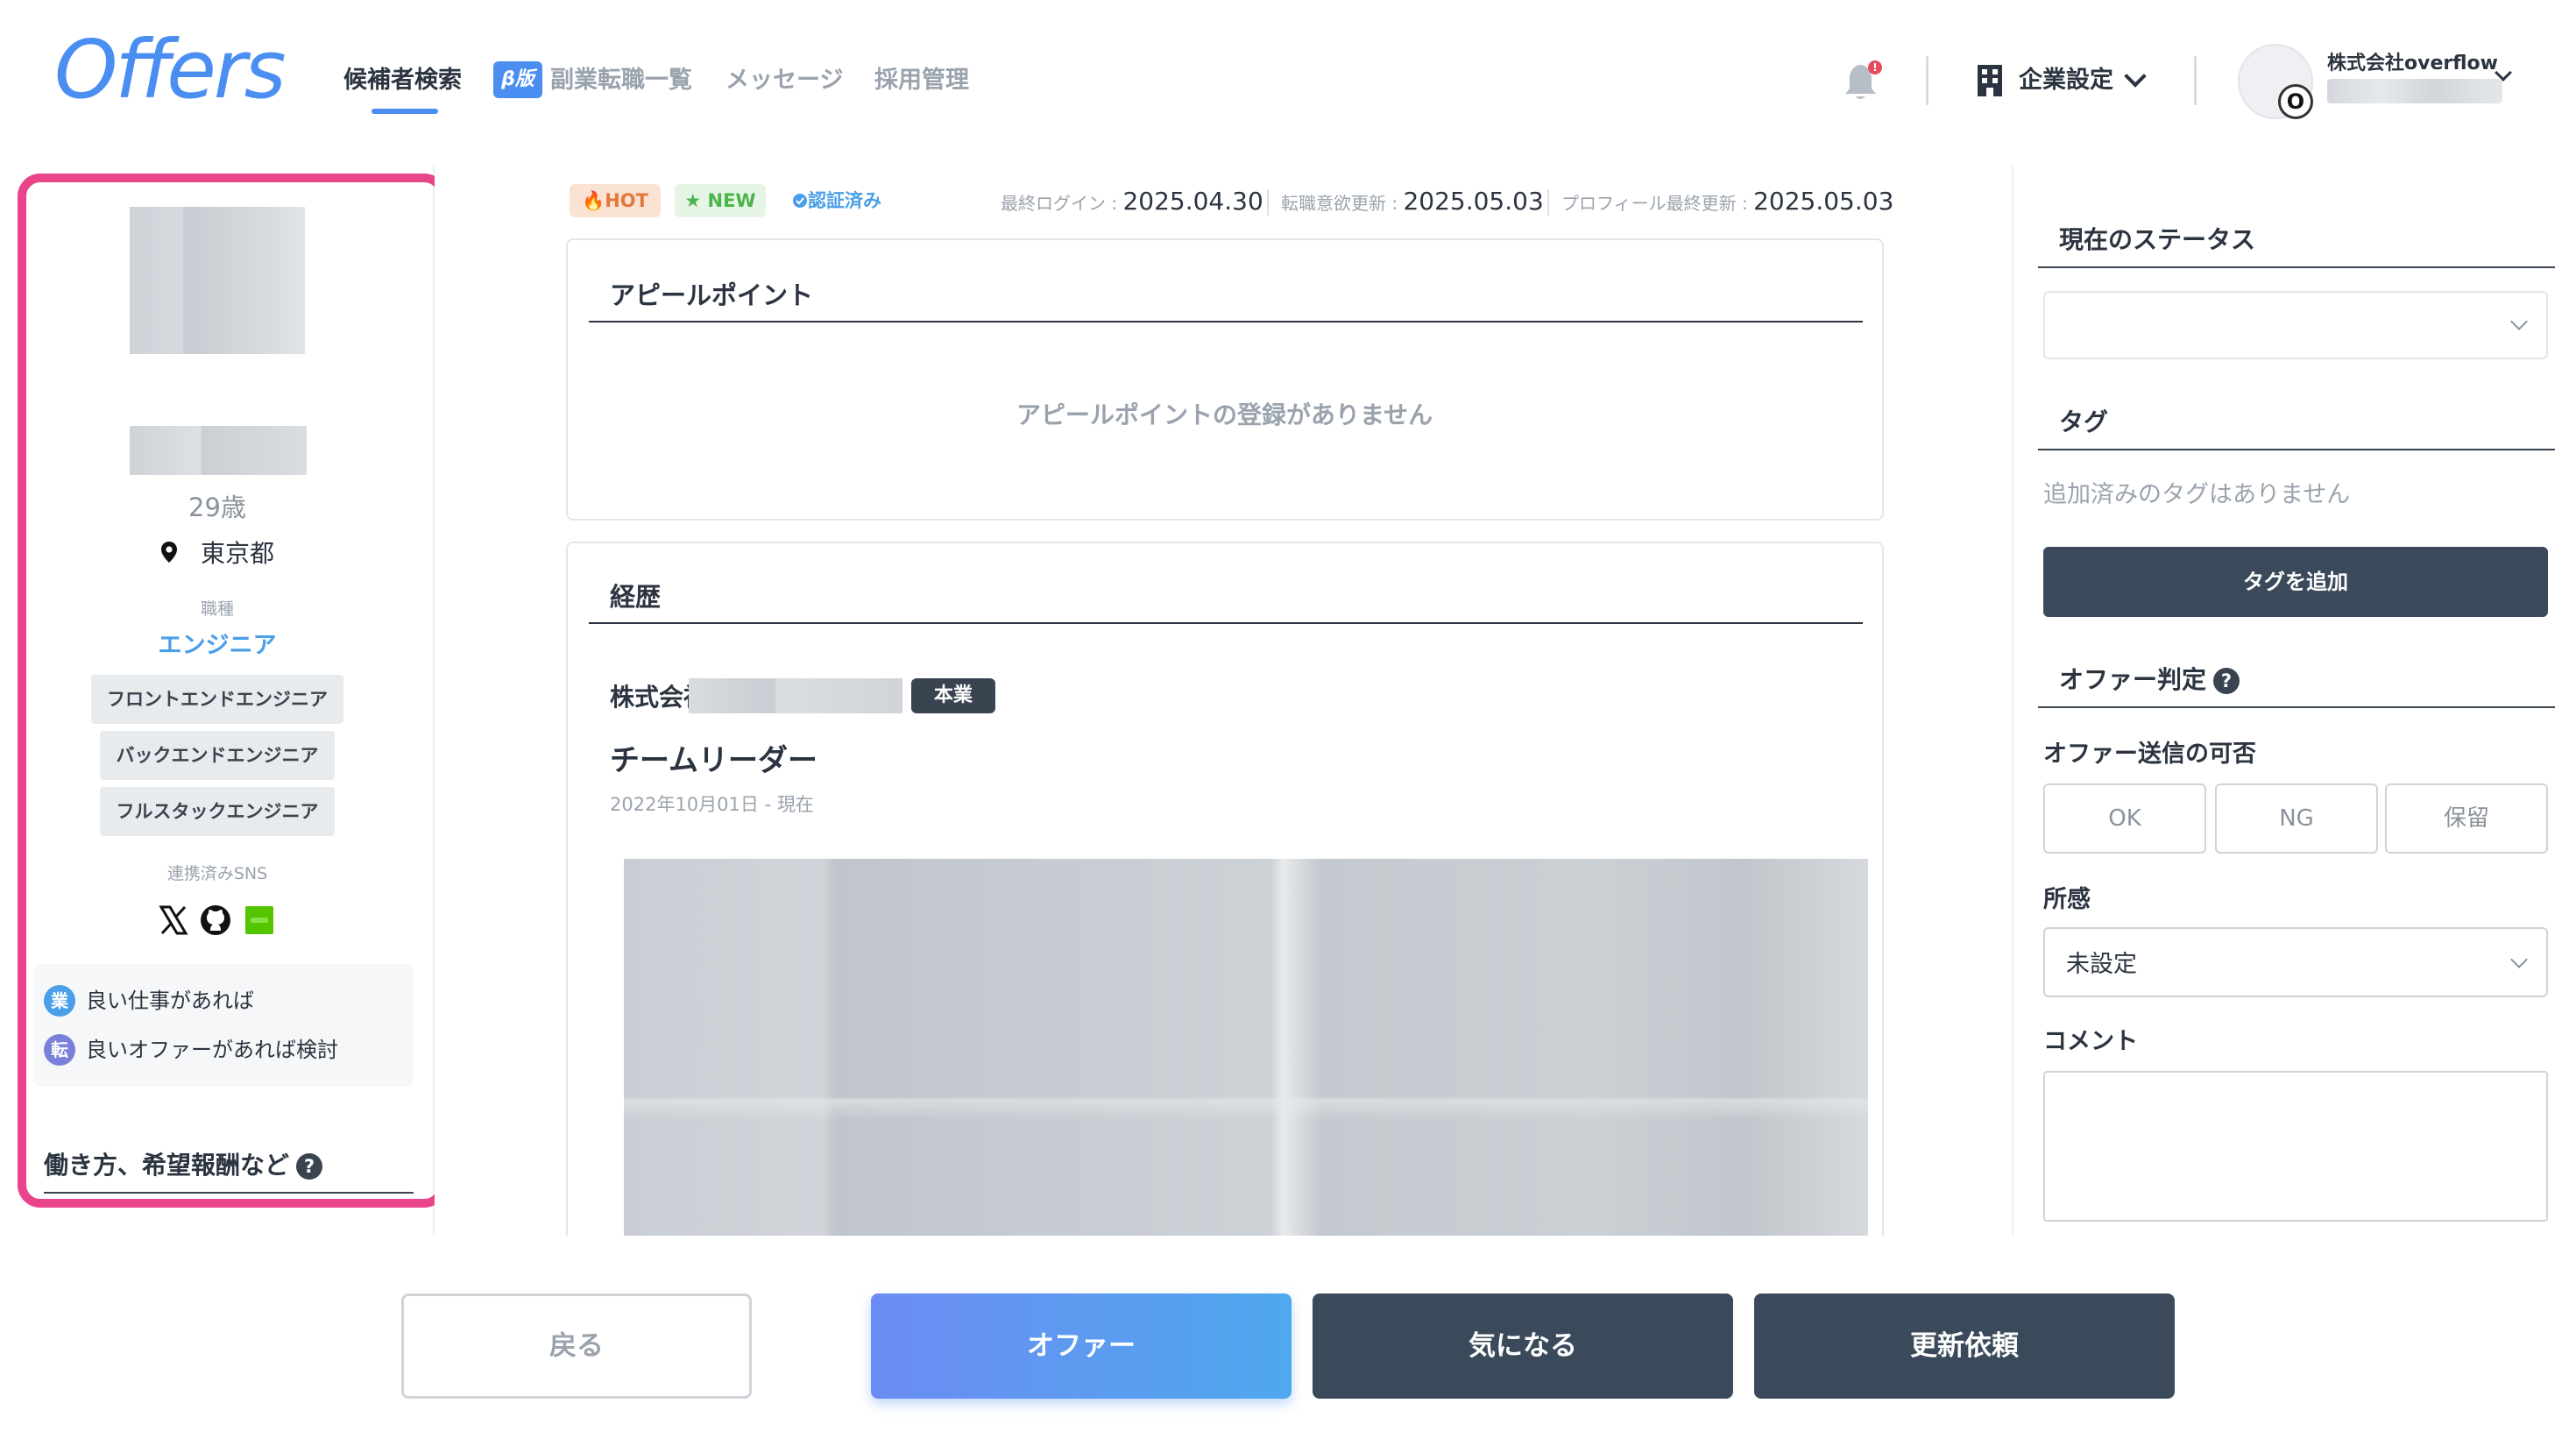 This screenshot has height=1453, width=2576. What do you see at coordinates (713, 760) in the screenshot?
I see `job-role: チームリーダー` at bounding box center [713, 760].